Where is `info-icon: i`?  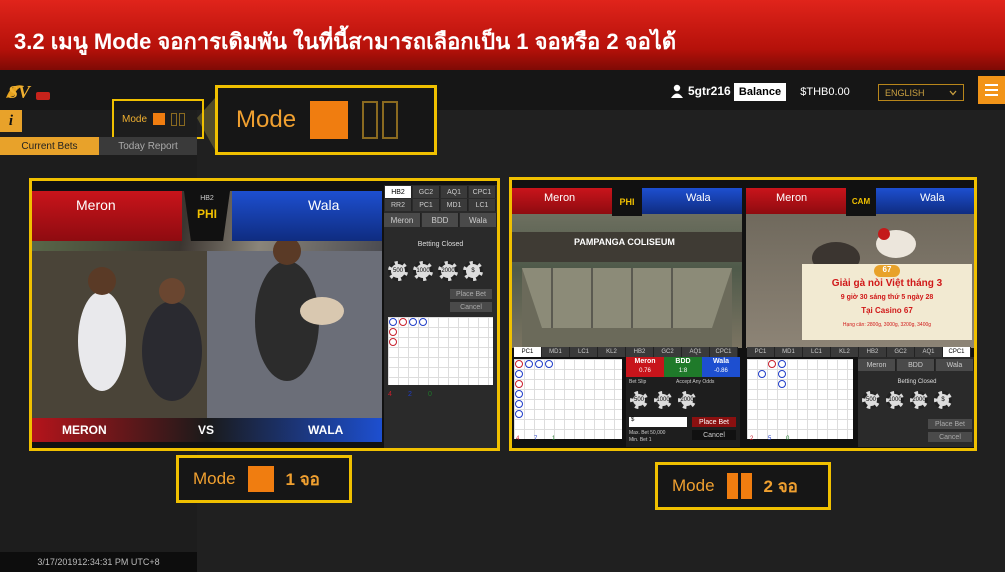
info-icon: i is located at coordinates (11, 121).